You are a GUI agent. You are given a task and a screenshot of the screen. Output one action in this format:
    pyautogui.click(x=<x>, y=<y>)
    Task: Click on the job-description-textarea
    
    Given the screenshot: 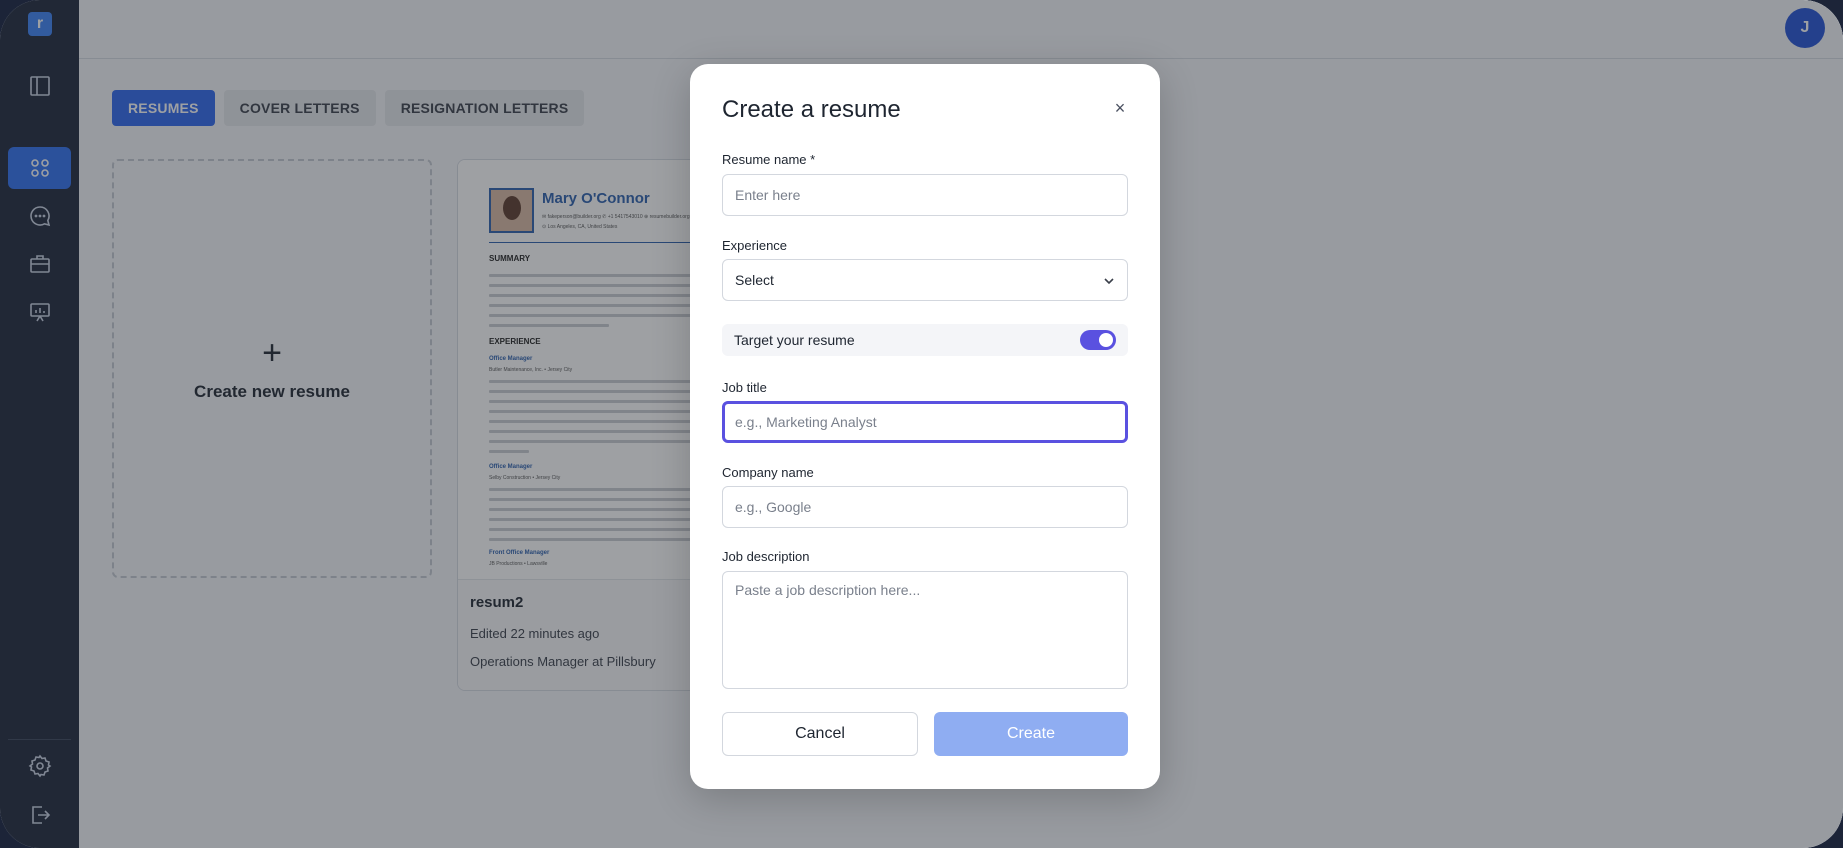 What is the action you would take?
    pyautogui.click(x=925, y=630)
    